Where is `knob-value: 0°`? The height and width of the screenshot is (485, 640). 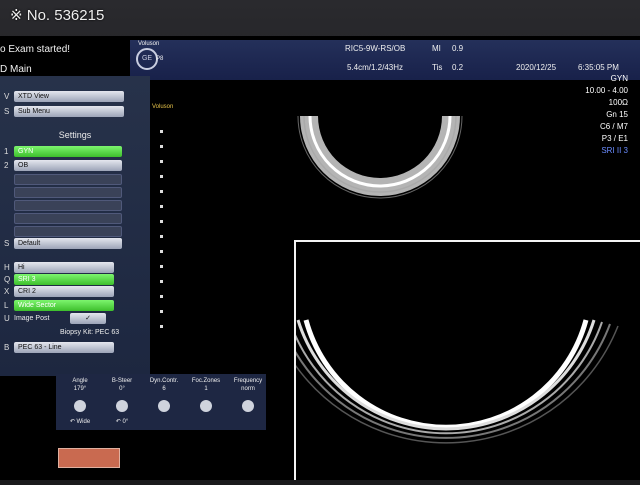 knob-value: 0° is located at coordinates (122, 389).